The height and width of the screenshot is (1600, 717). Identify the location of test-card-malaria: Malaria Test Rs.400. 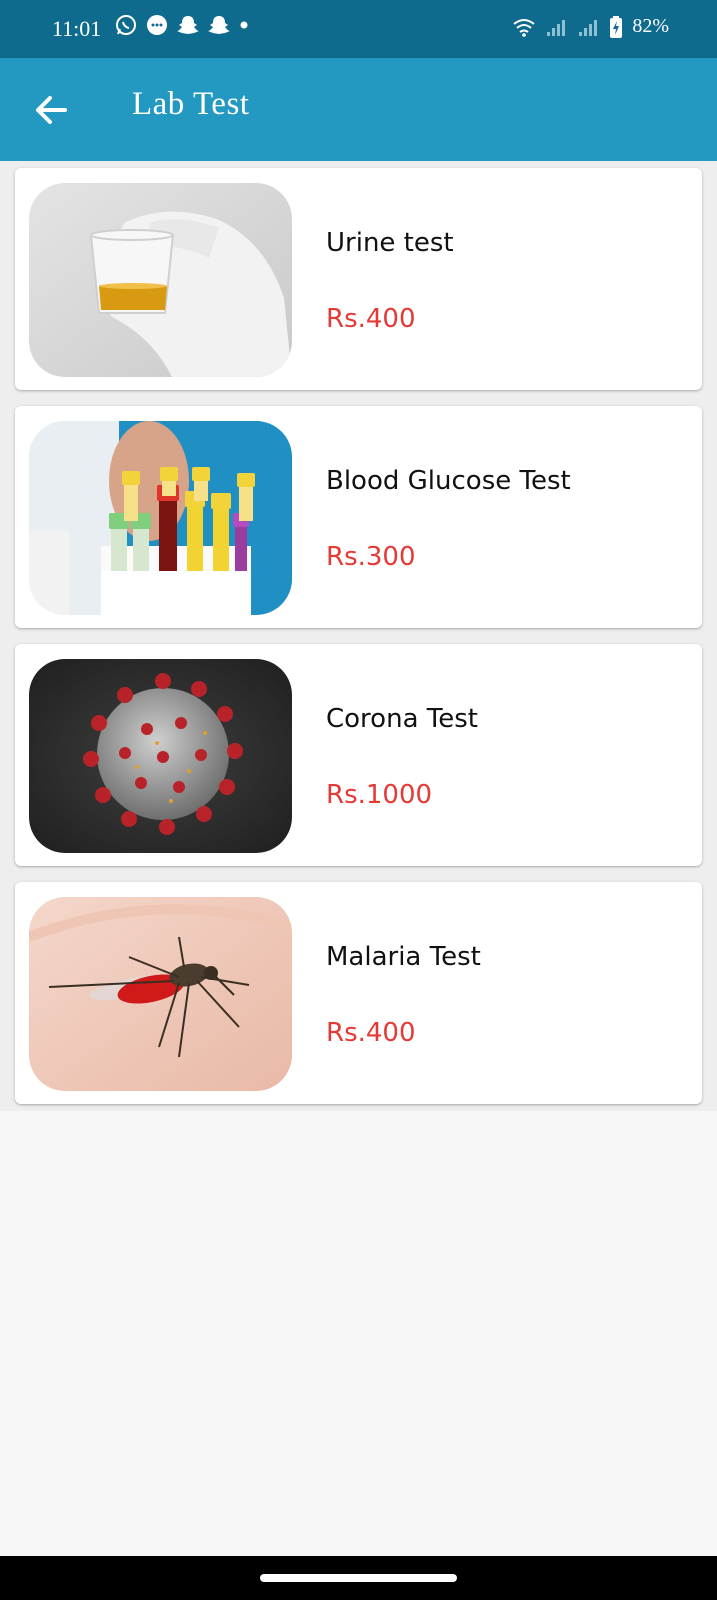
(358, 993).